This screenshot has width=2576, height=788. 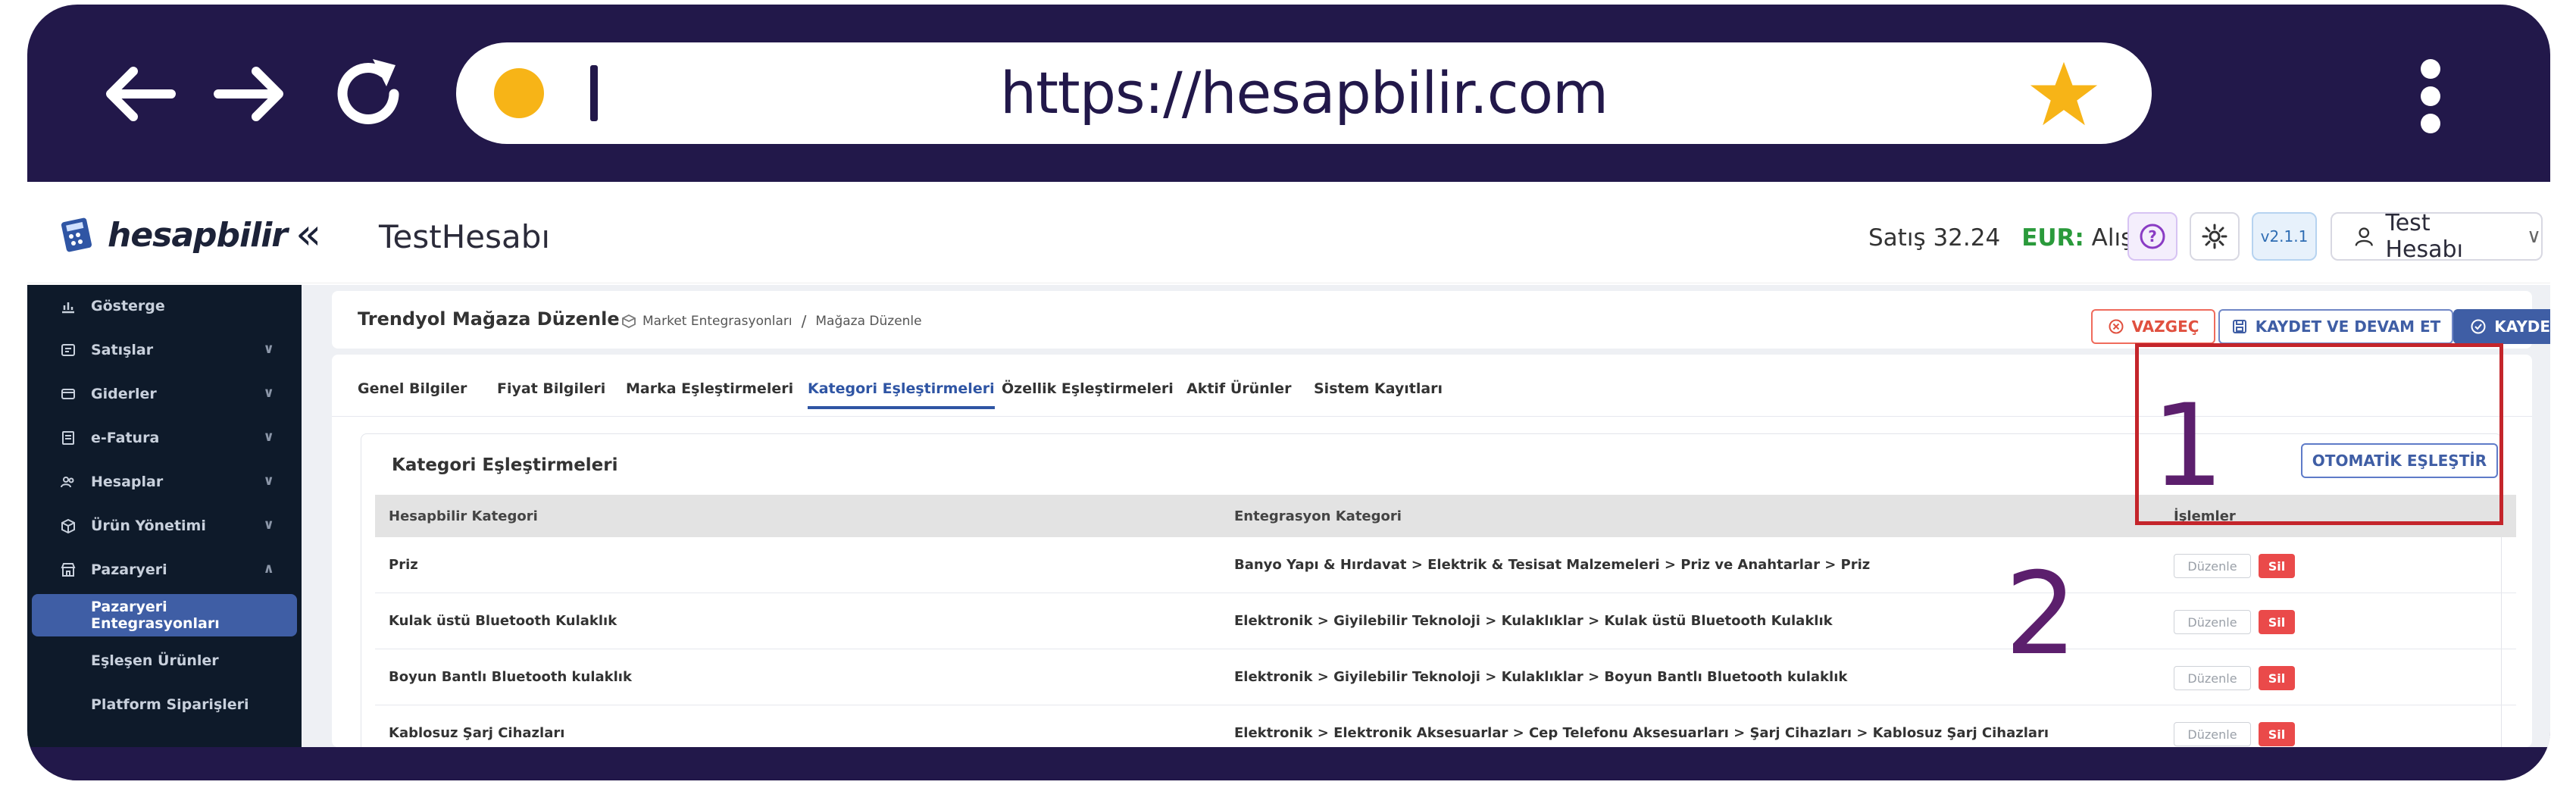 What do you see at coordinates (123, 350) in the screenshot?
I see `sidebar-item-label: Satışlar` at bounding box center [123, 350].